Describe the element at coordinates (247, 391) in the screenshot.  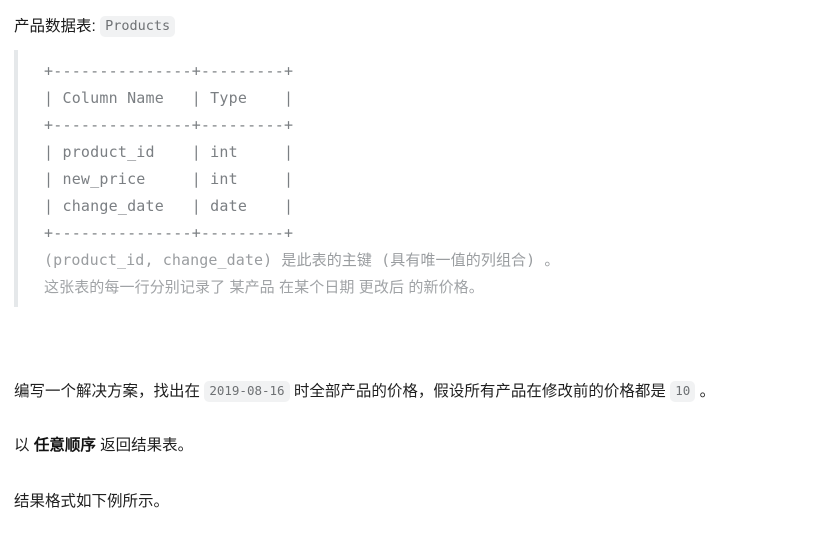
I see `target-date-code: 2019-08-16` at that location.